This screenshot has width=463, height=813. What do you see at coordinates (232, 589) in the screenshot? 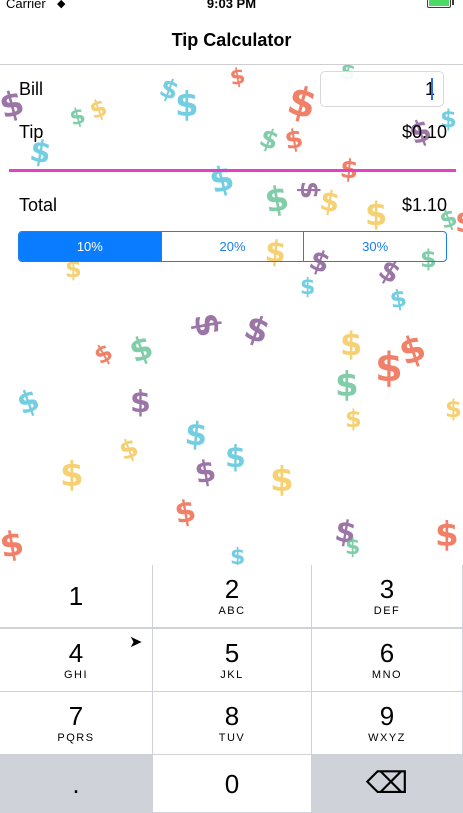
I see `key-digit: 2` at bounding box center [232, 589].